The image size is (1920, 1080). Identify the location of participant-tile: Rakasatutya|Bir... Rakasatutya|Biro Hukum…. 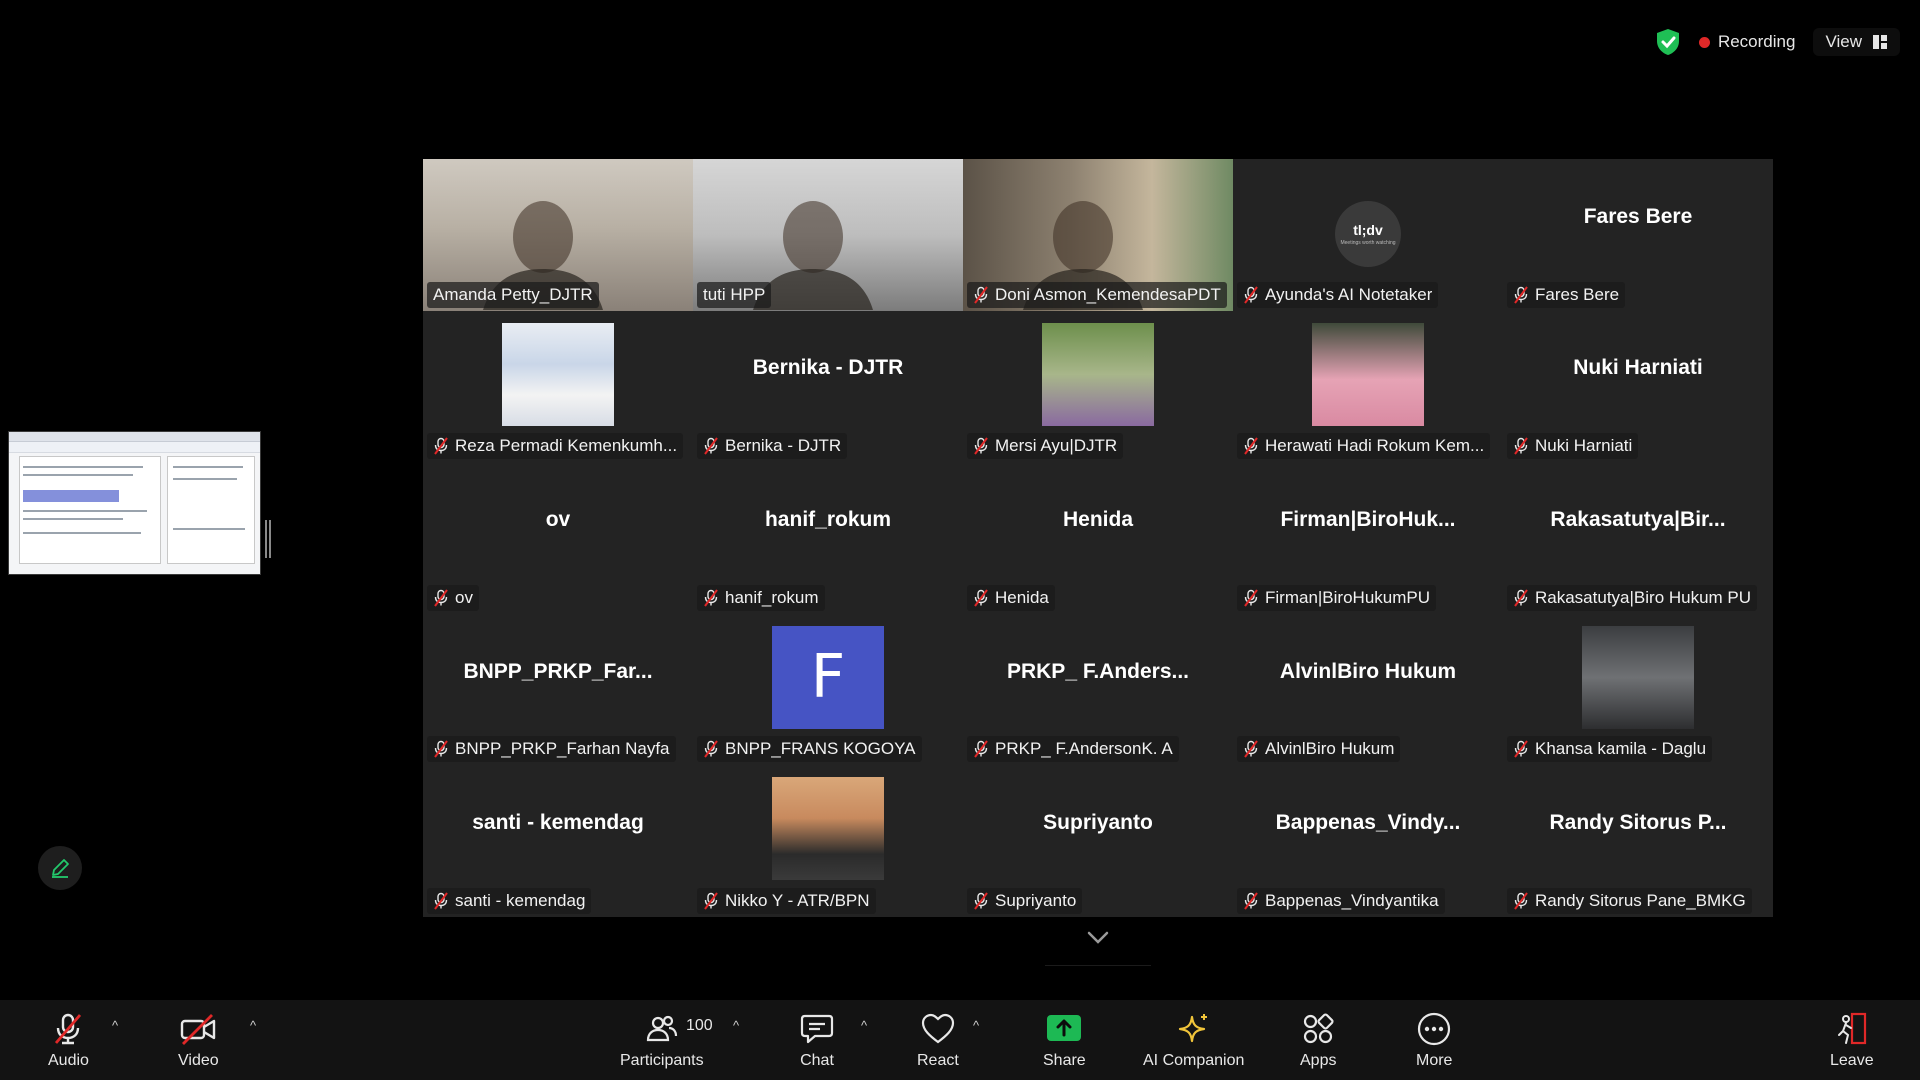
(1638, 538).